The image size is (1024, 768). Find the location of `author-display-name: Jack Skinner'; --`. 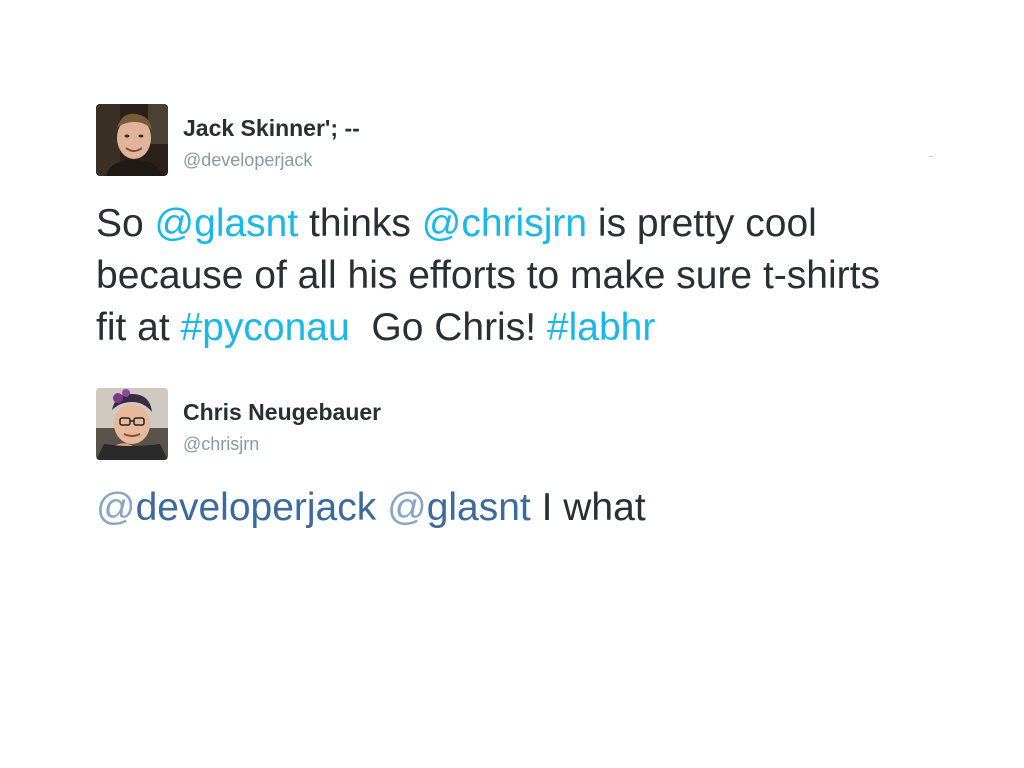

author-display-name: Jack Skinner'; -- is located at coordinates (271, 128).